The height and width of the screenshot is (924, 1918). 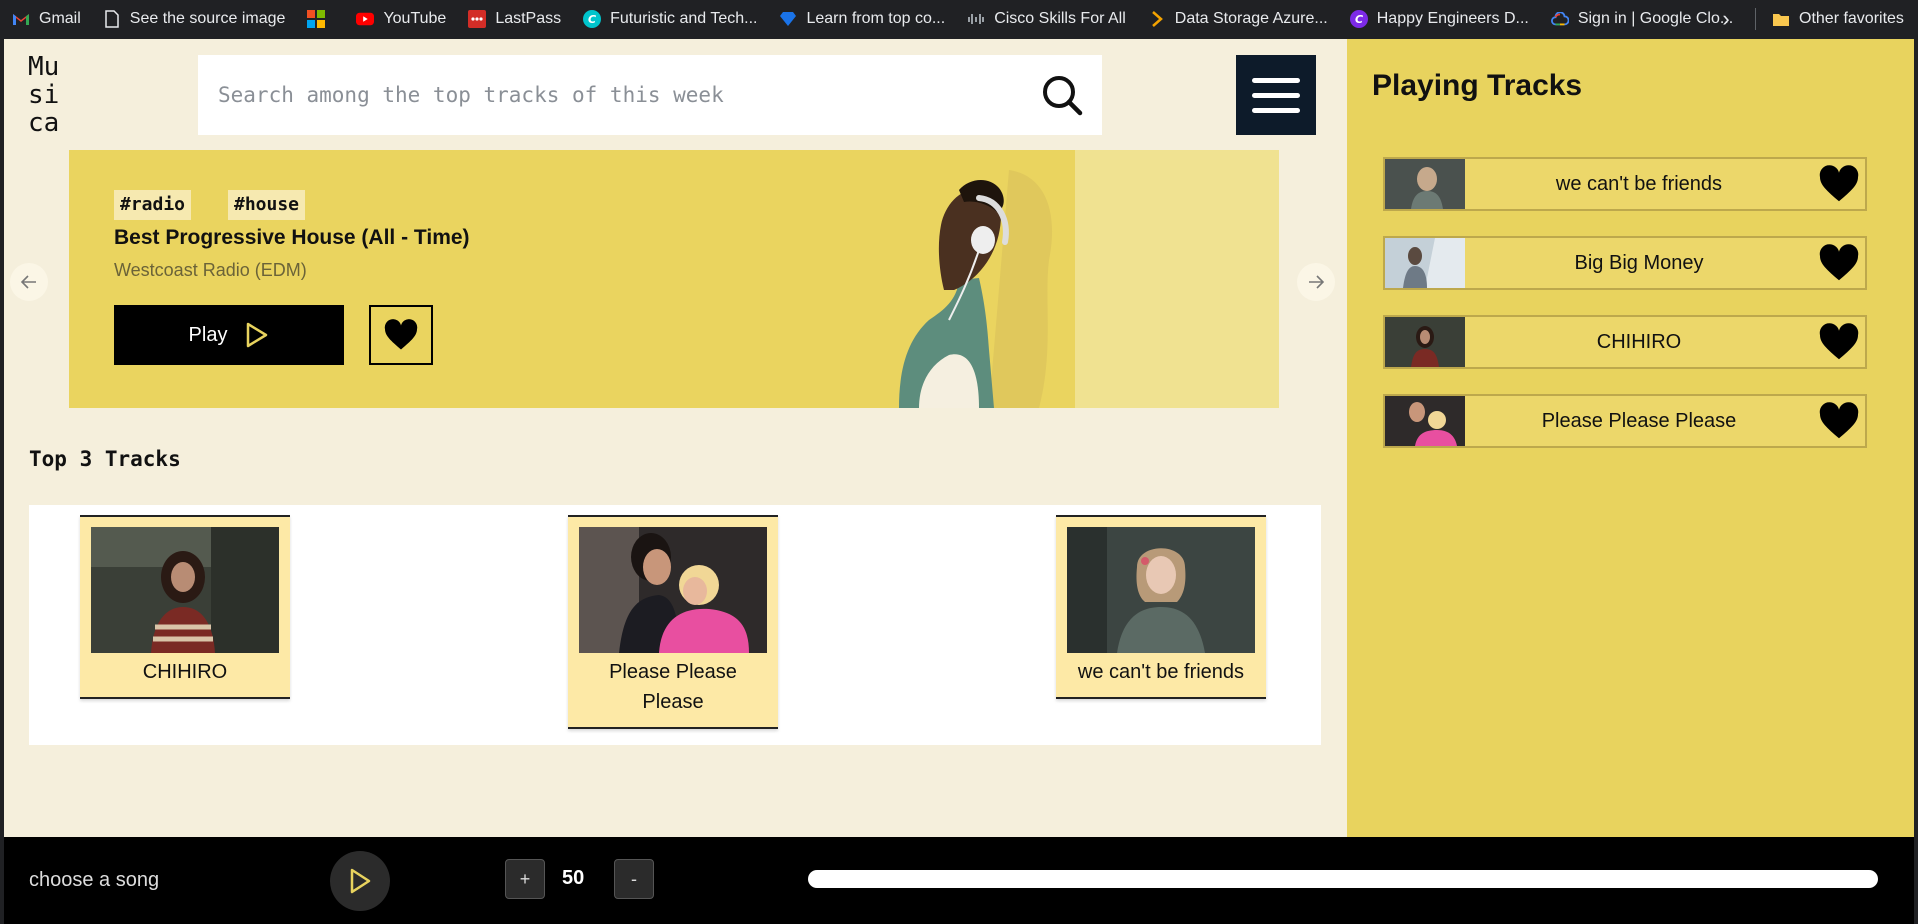 I want to click on page-icon, so click(x=112, y=19).